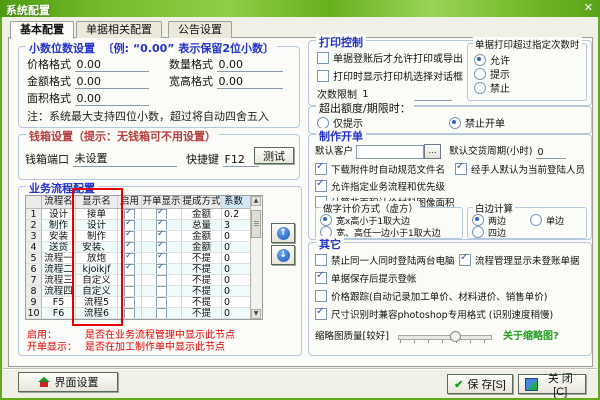 This screenshot has height=400, width=600. Describe the element at coordinates (130, 202) in the screenshot. I see `col-header-enabled: 启用` at that location.